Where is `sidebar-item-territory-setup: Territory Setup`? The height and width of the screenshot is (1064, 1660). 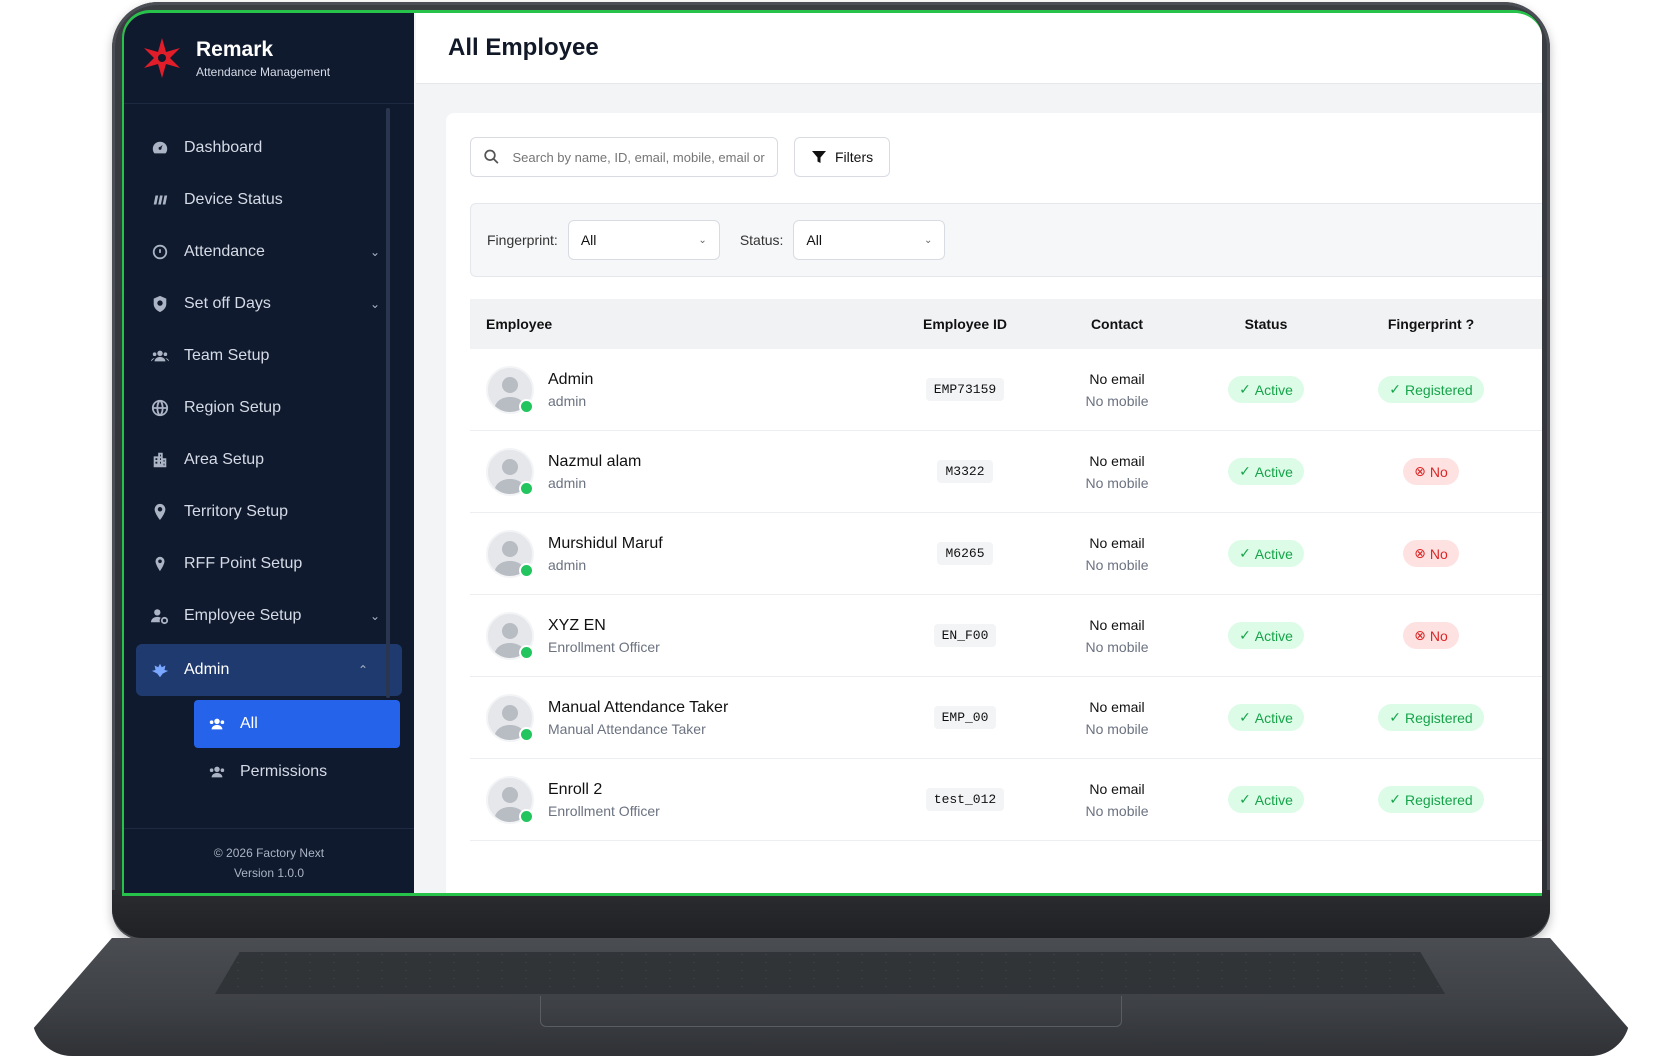 sidebar-item-territory-setup: Territory Setup is located at coordinates (269, 512).